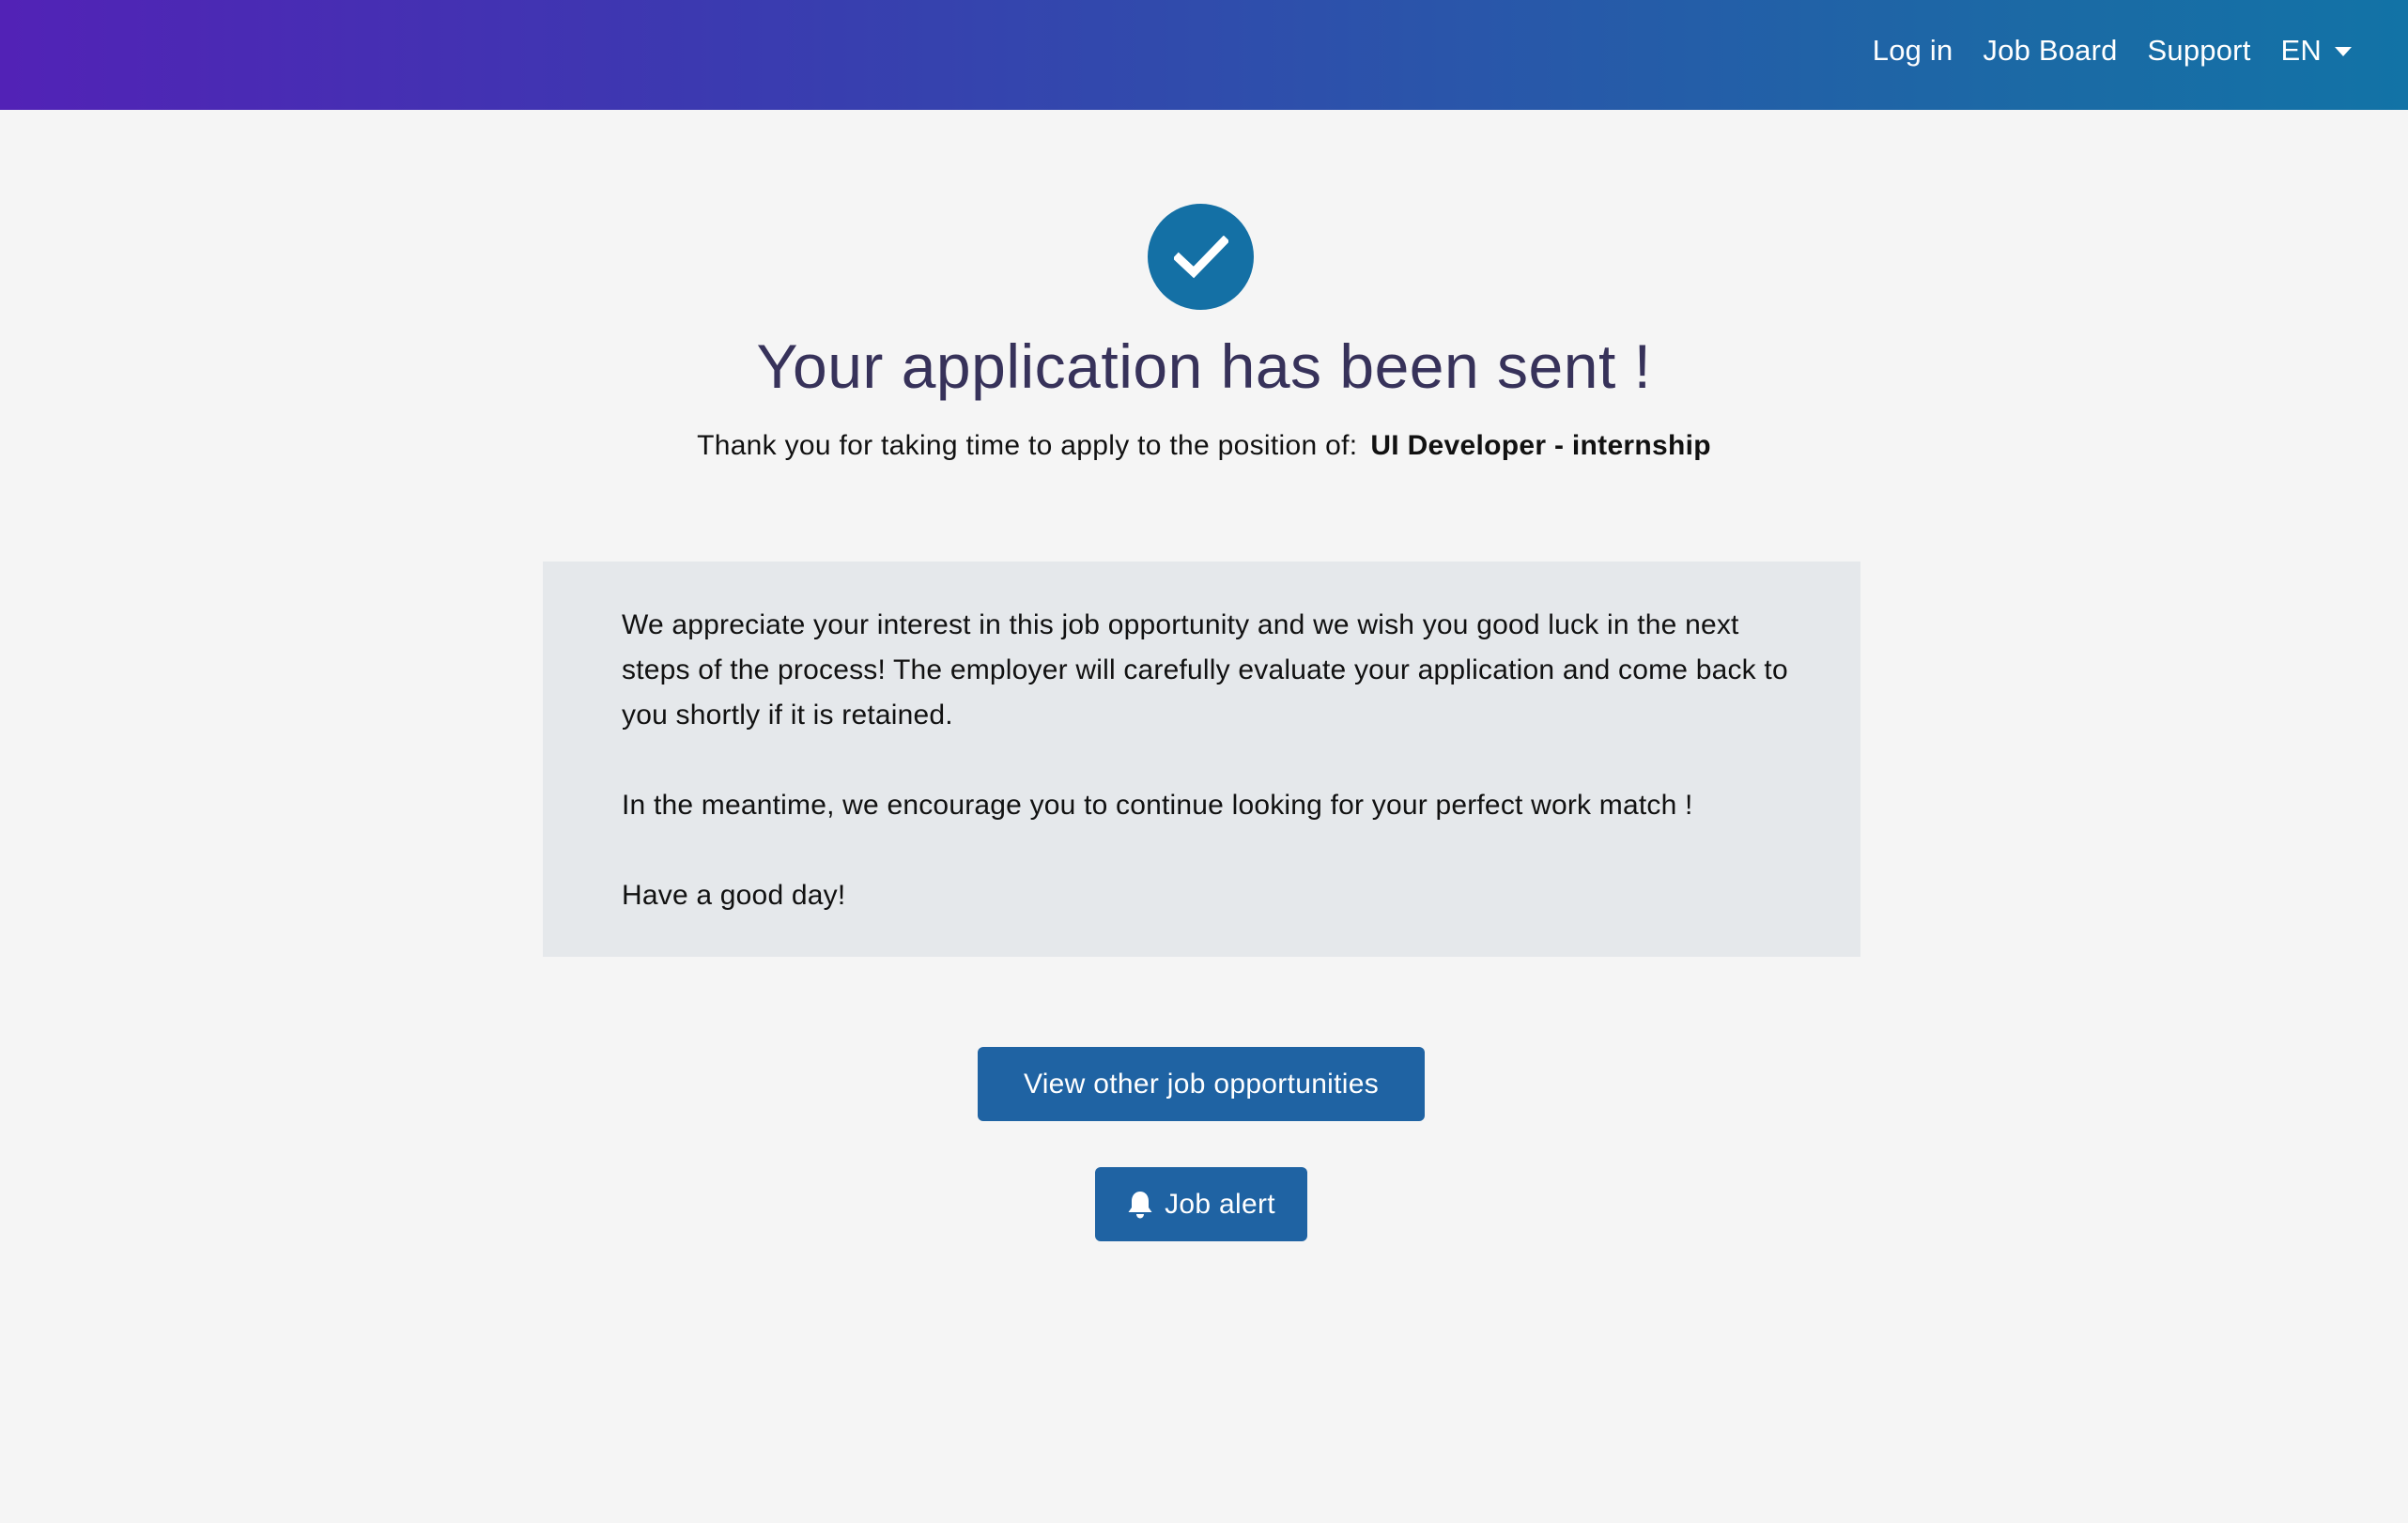 This screenshot has width=2408, height=1523. What do you see at coordinates (1140, 1204) in the screenshot?
I see `bell-icon` at bounding box center [1140, 1204].